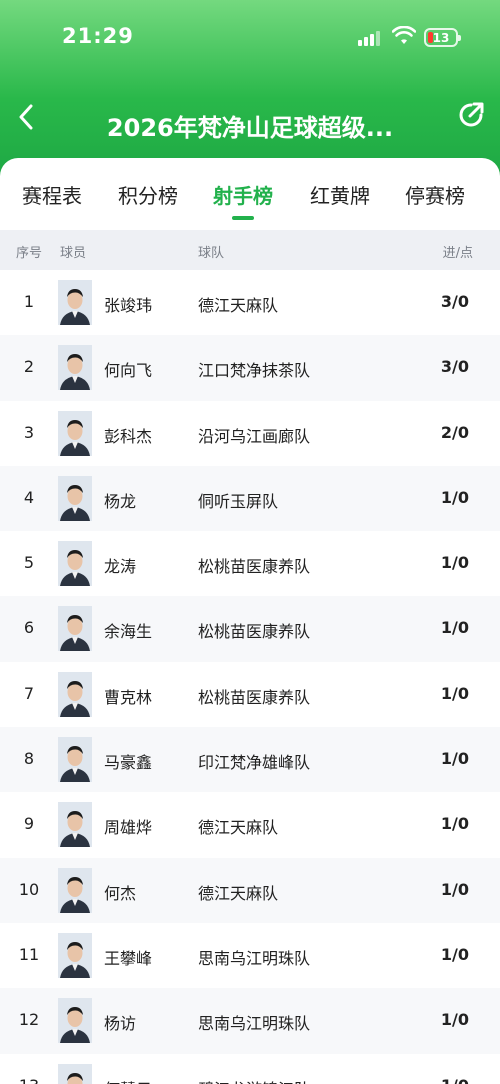 Image resolution: width=500 pixels, height=1084 pixels. What do you see at coordinates (128, 828) in the screenshot?
I see `player-name: 周雄烨` at bounding box center [128, 828].